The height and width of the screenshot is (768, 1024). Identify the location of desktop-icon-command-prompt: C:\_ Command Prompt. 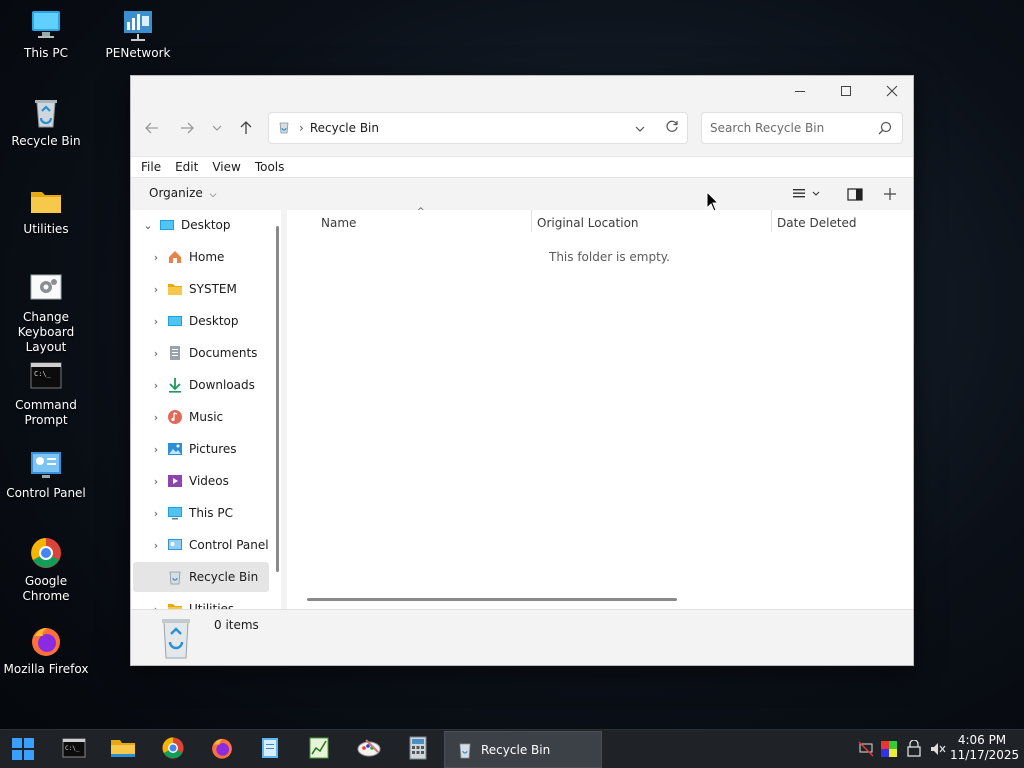
(46, 394).